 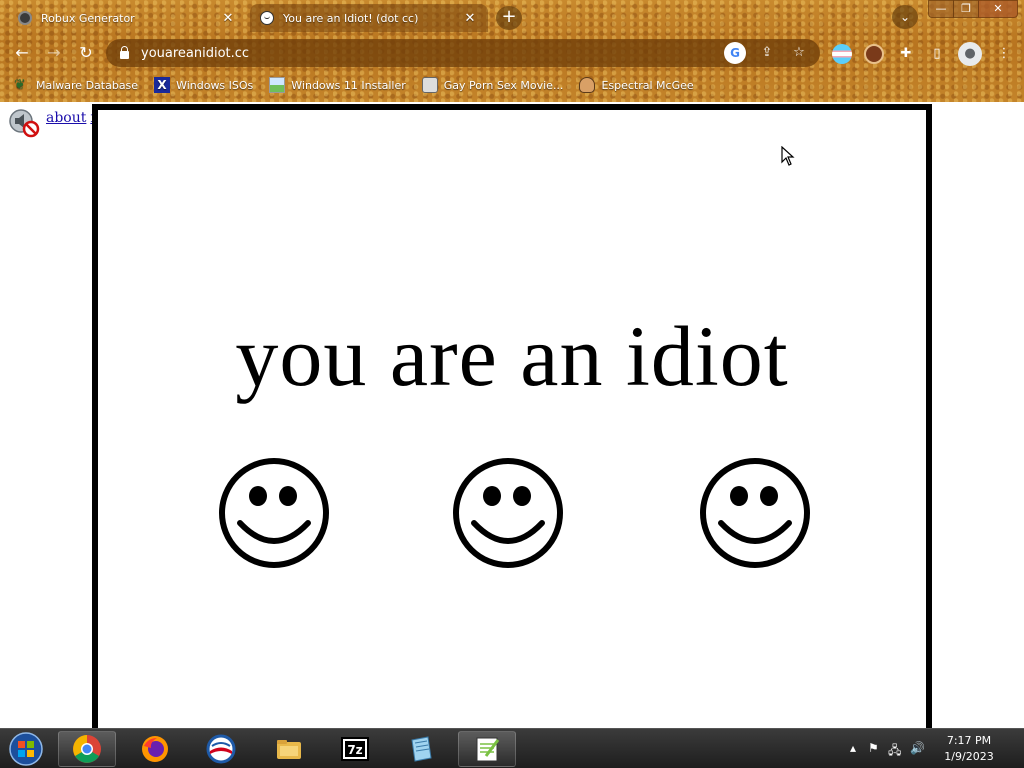 I want to click on taskbar-file-explorer, so click(x=289, y=749).